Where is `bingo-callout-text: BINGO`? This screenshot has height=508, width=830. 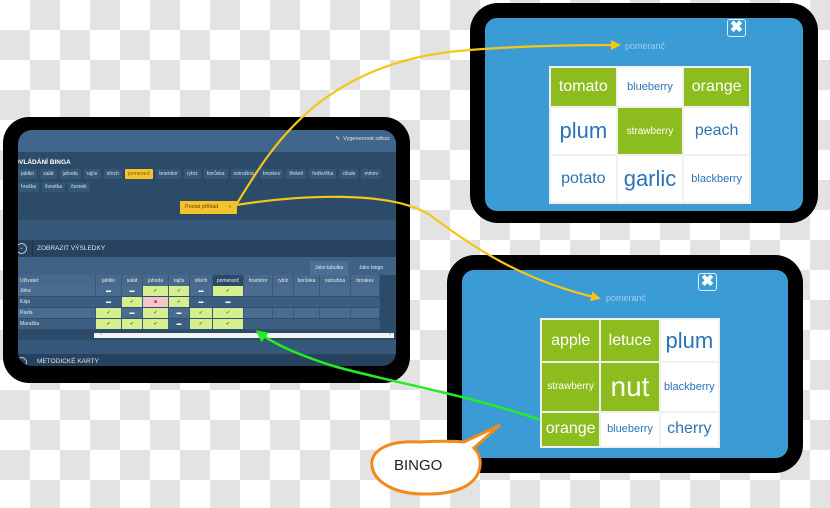
bingo-callout-text: BINGO is located at coordinates (418, 465).